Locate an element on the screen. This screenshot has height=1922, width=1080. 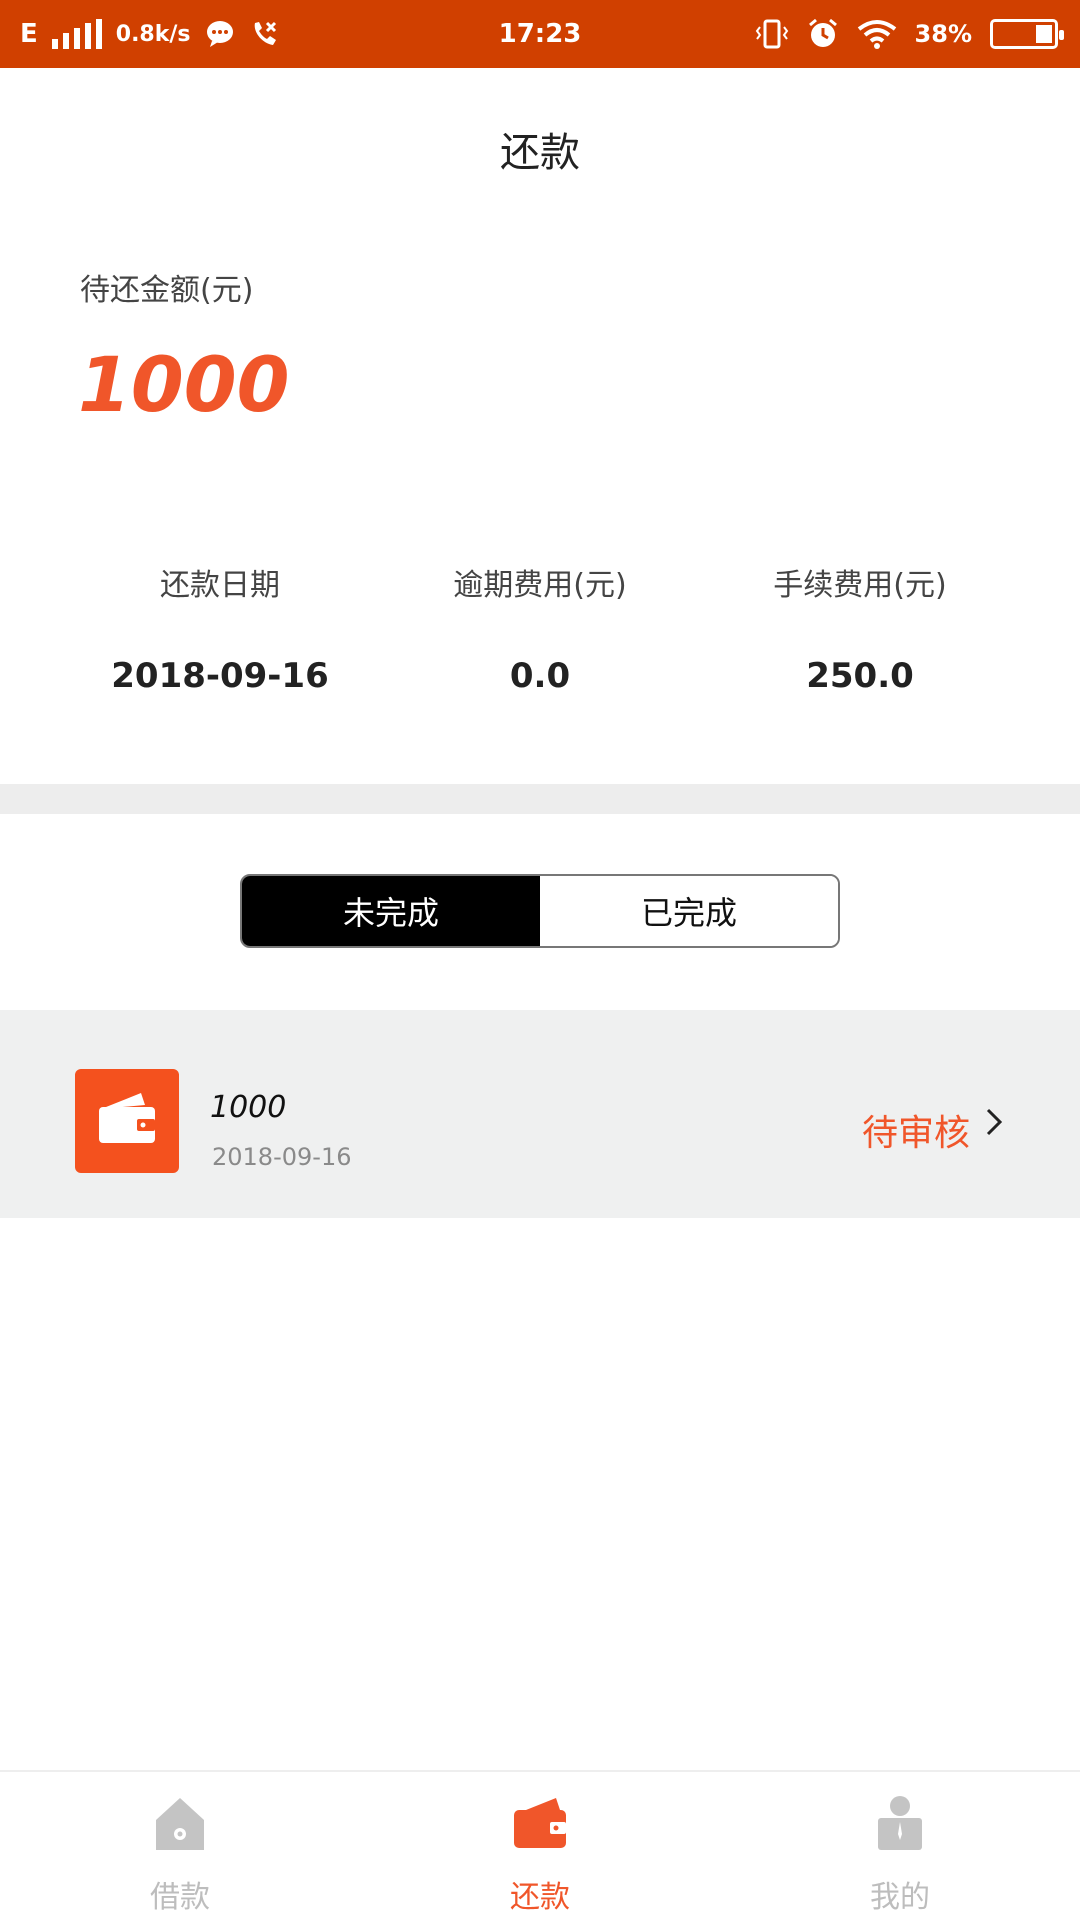
metric-overdue-fee: 逾期费用(元) 0.0 is located at coordinates (540, 628).